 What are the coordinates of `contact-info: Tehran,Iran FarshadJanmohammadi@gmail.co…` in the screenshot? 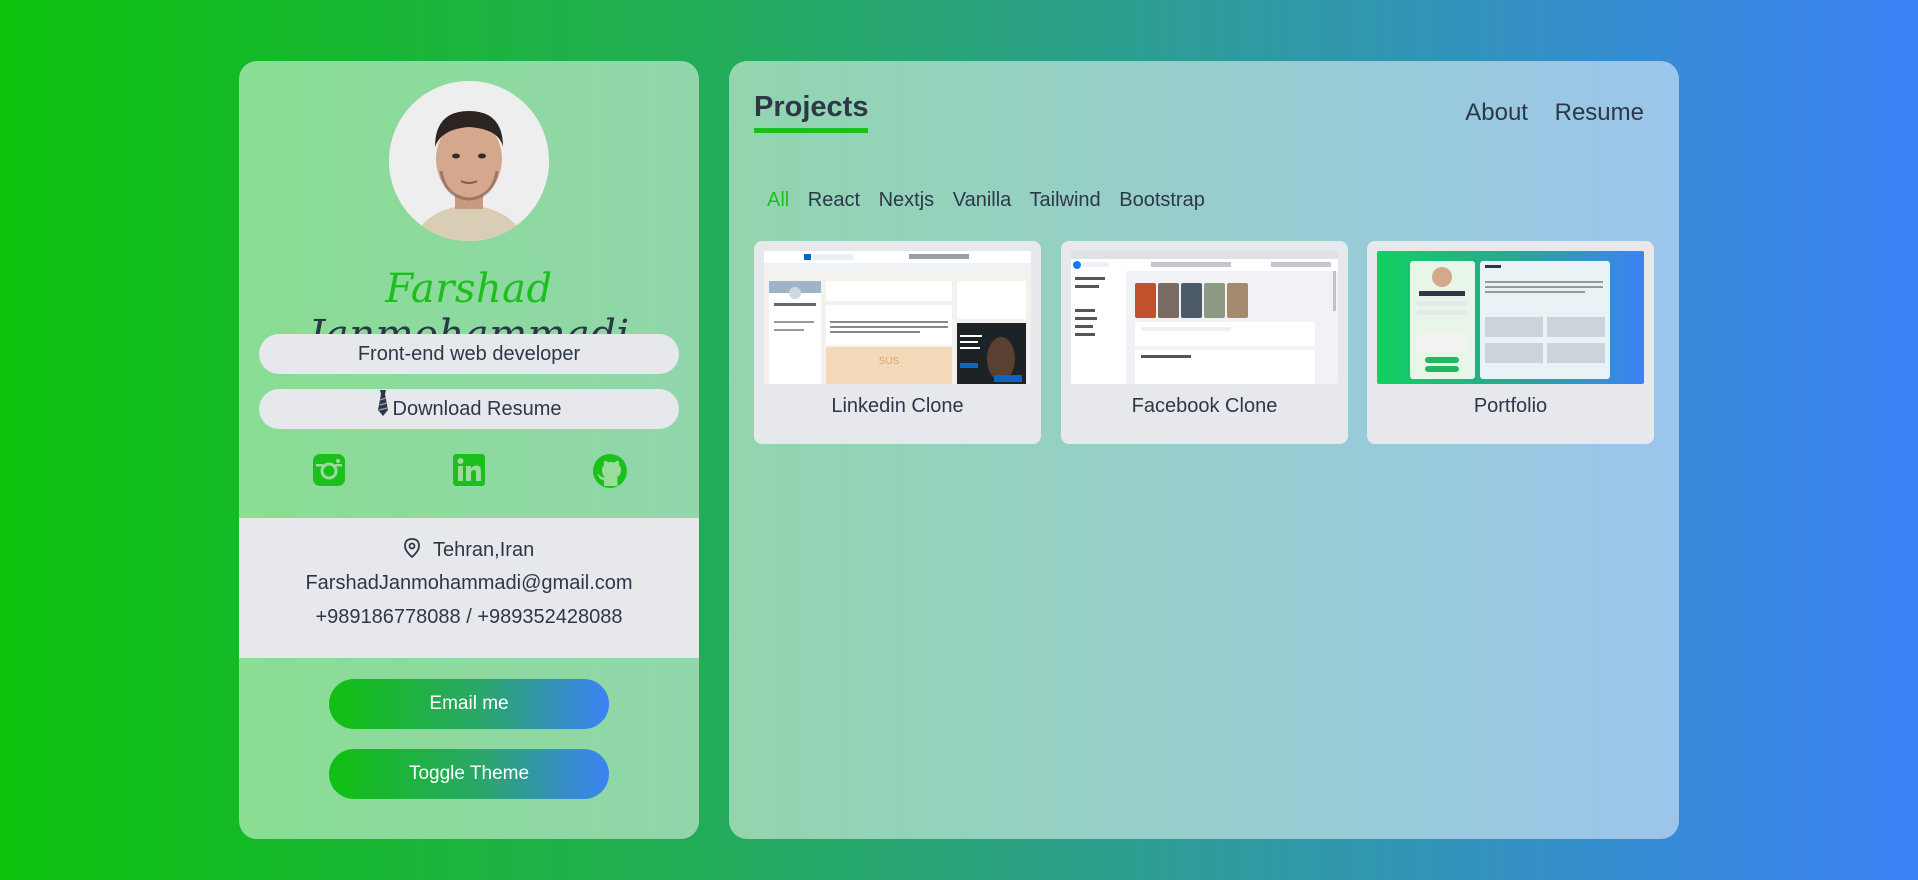 It's located at (469, 588).